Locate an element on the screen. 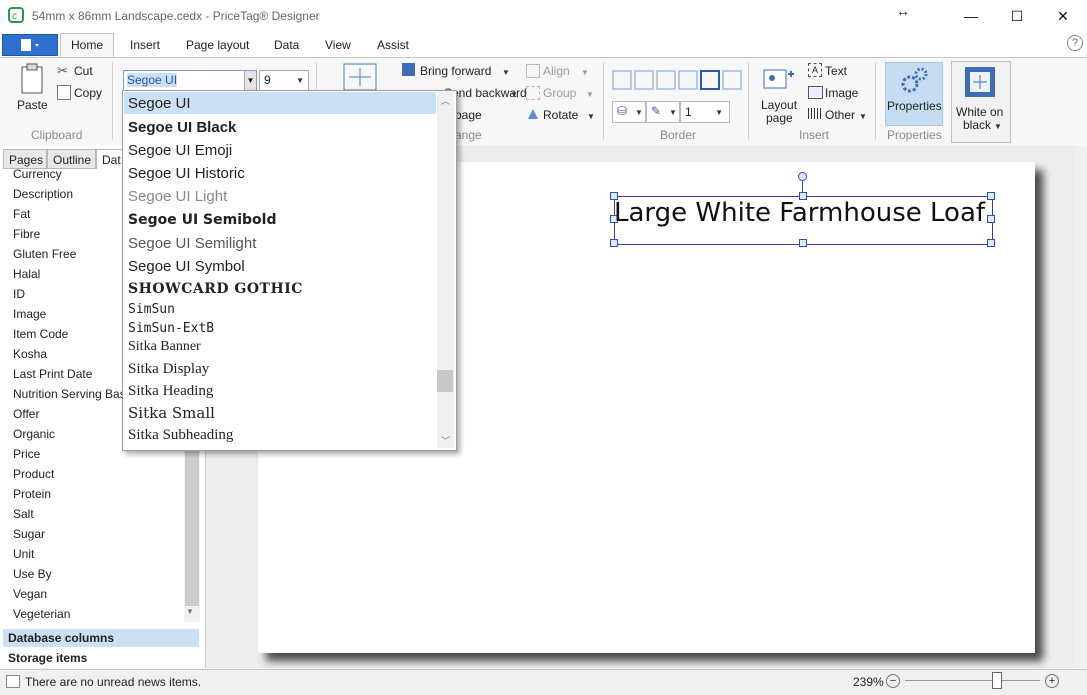 The image size is (1087, 695). tab-data: Data is located at coordinates (286, 45).